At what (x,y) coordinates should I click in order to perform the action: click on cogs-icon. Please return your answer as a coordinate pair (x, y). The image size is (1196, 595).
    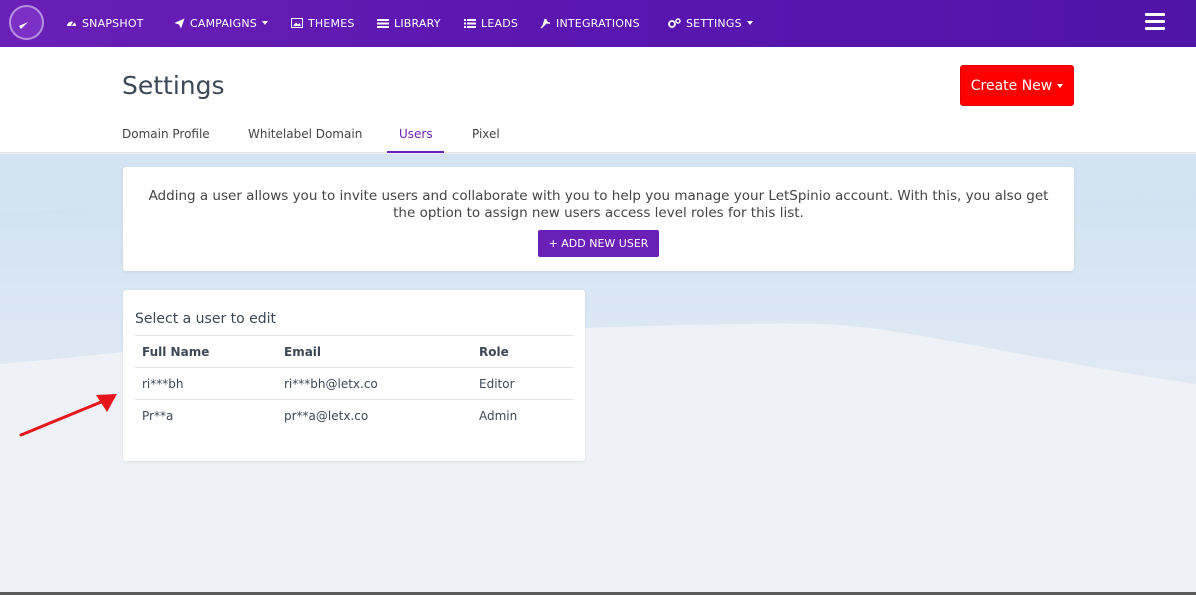
    Looking at the image, I should click on (674, 23).